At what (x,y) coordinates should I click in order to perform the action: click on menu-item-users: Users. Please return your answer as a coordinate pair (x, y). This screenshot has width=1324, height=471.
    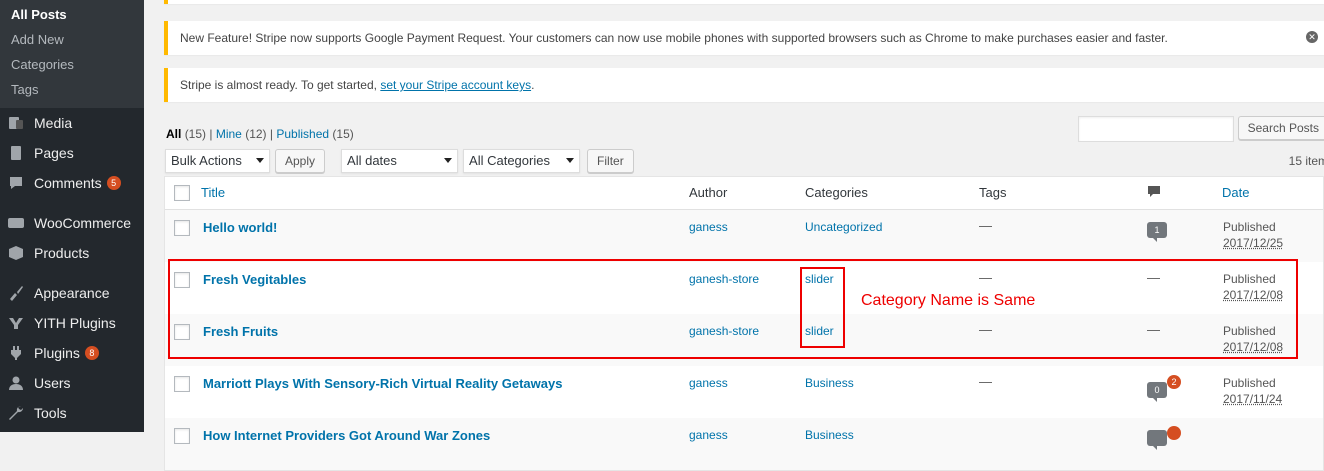
    Looking at the image, I should click on (72, 383).